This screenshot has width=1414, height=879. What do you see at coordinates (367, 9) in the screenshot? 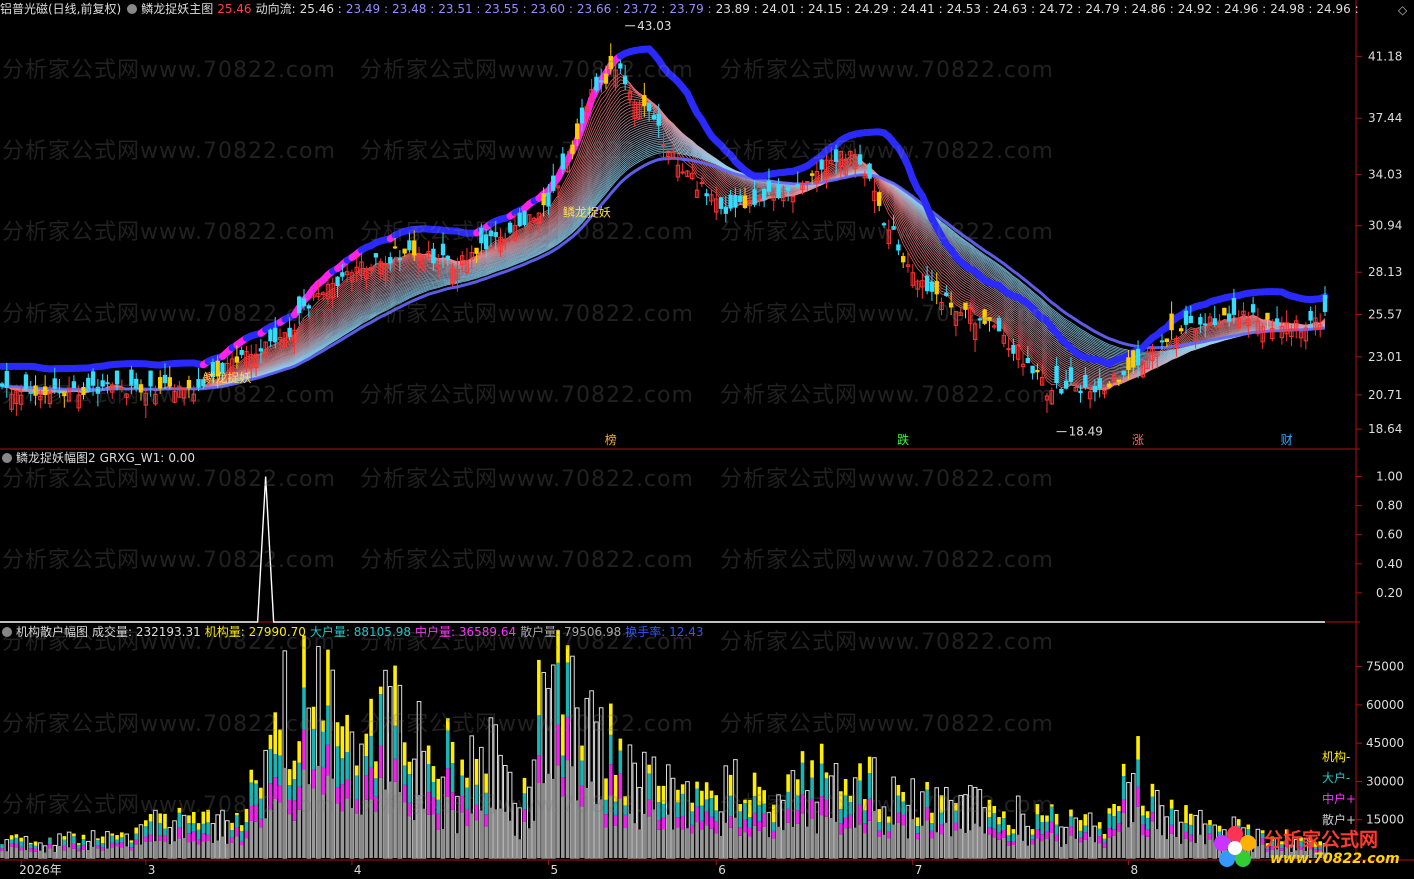
I see `flow-value: 23.49 :` at bounding box center [367, 9].